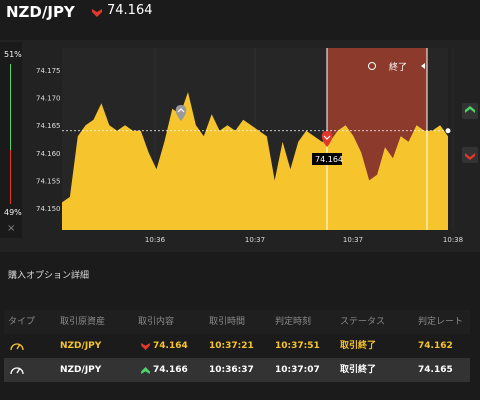 This screenshot has width=480, height=400. Describe the element at coordinates (170, 346) in the screenshot. I see `row-rate: 74.164` at that location.